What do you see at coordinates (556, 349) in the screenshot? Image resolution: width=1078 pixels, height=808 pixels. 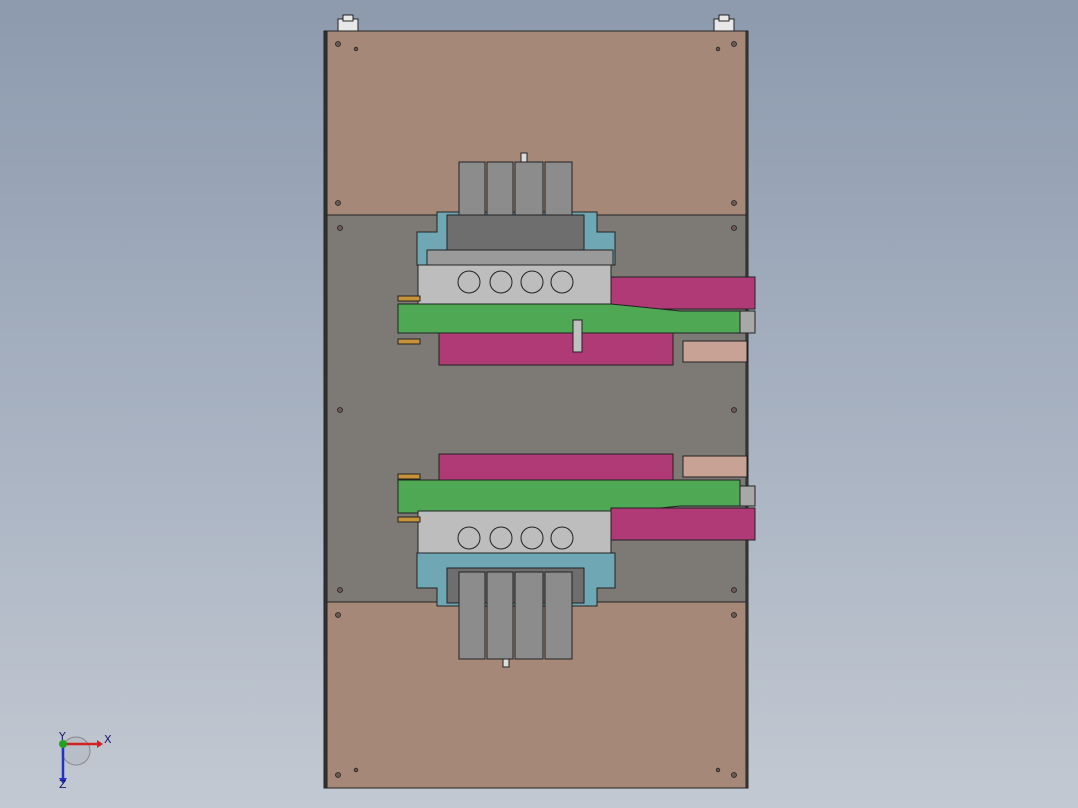 I see `upper-magenta-lower` at bounding box center [556, 349].